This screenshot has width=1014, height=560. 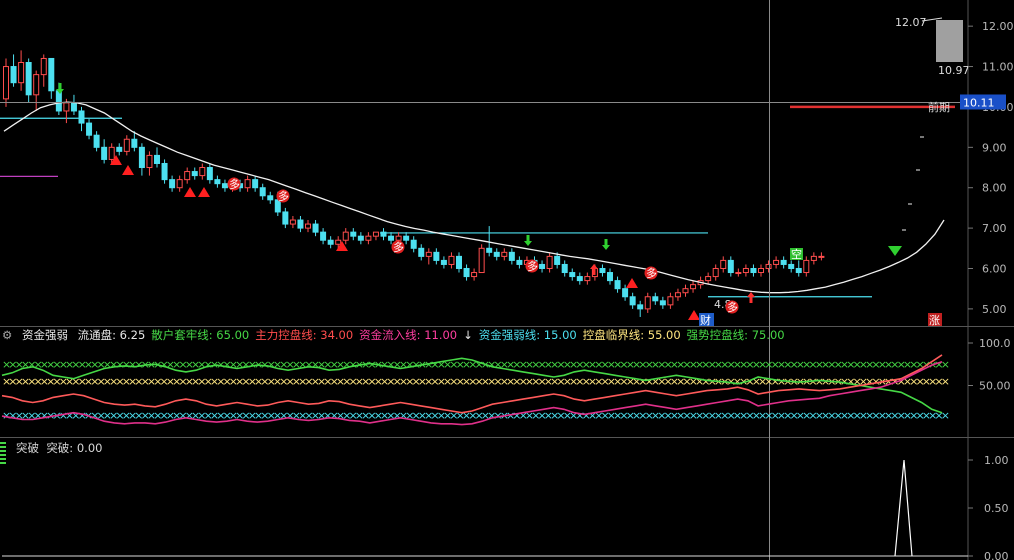 I want to click on indicator-fund-strength-name: 资金强弱, so click(x=45, y=335).